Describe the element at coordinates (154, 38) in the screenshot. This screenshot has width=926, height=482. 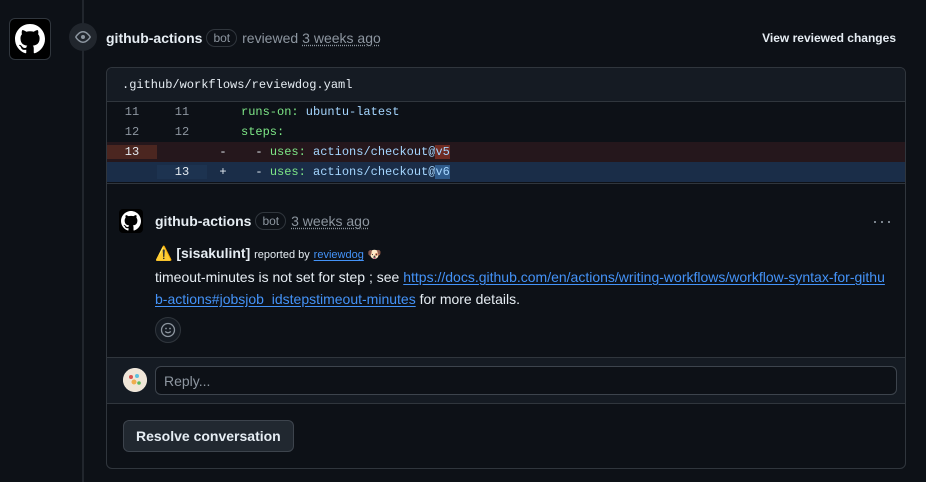
I see `review-author-link: github-actions` at that location.